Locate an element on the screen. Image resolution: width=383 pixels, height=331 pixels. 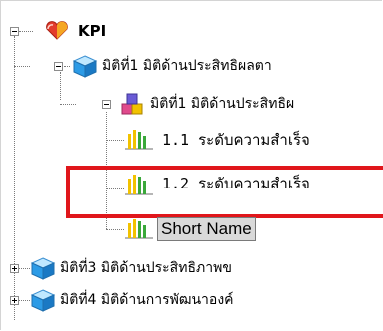
tree-node-kpi-1-1: 1.1 ระดับความสำเร็จ is located at coordinates (236, 140).